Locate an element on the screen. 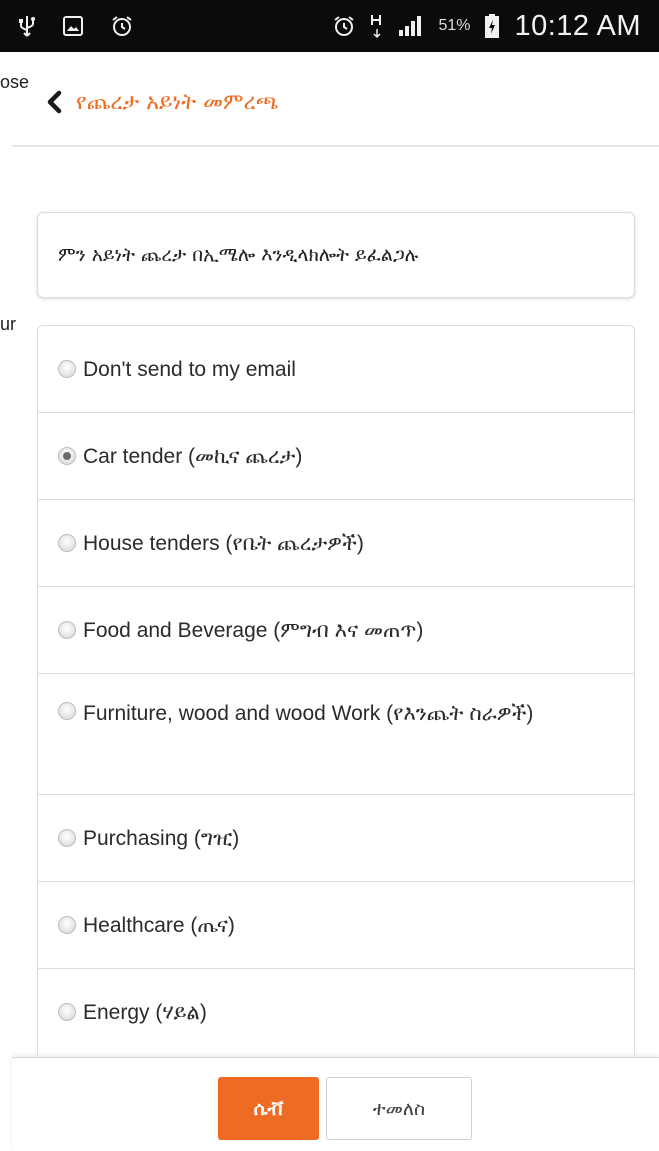  usb-icon is located at coordinates (27, 26).